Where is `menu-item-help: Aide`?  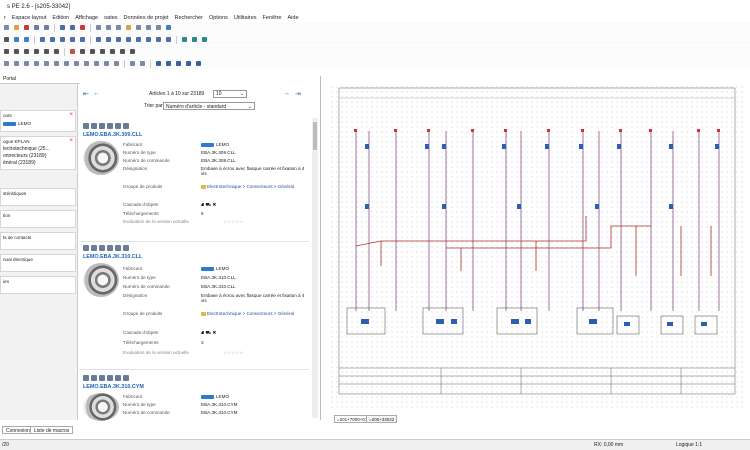 menu-item-help: Aide is located at coordinates (293, 18).